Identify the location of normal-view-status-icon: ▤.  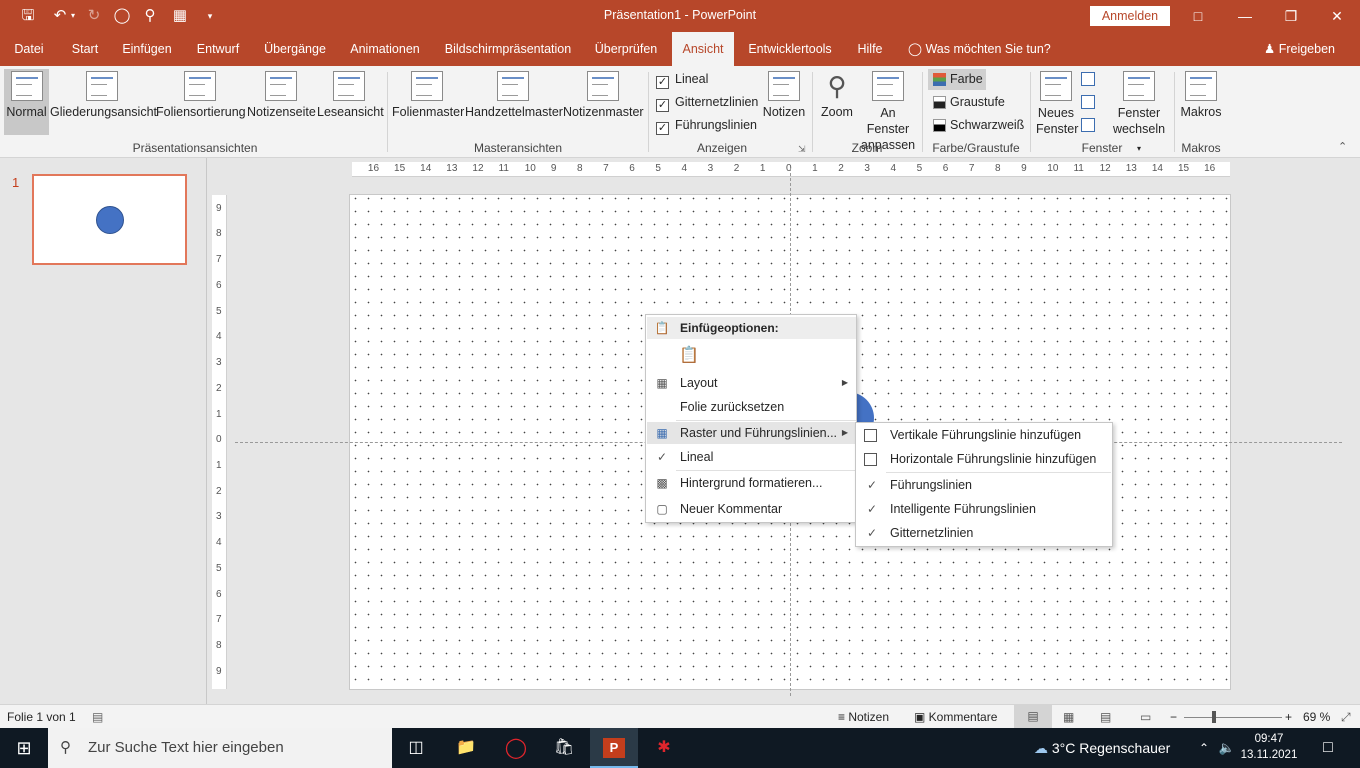
(1033, 716).